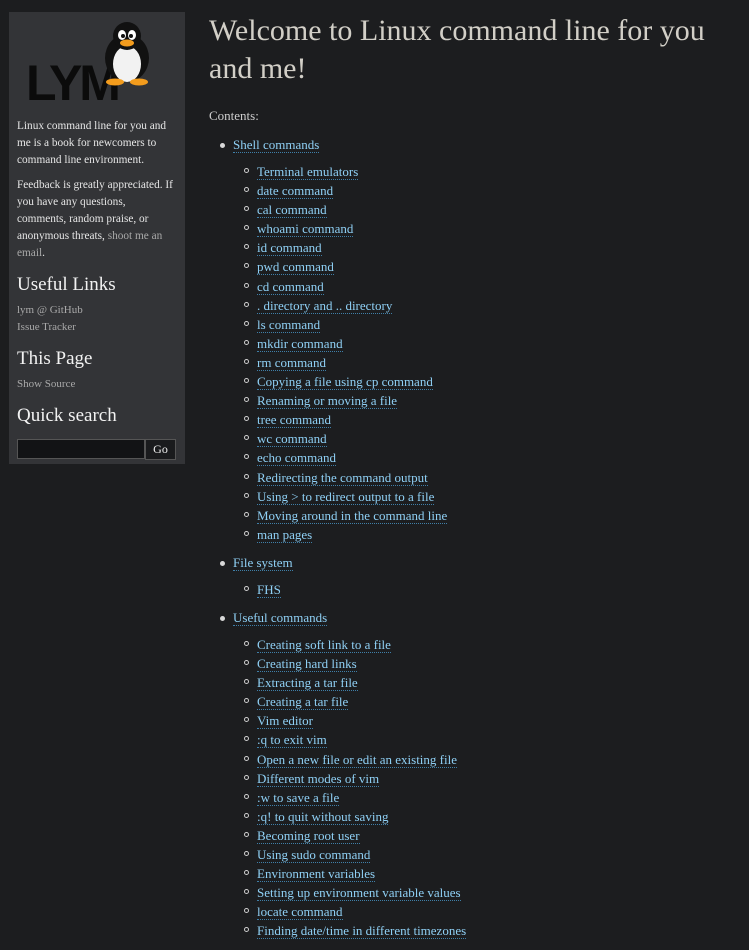 The image size is (749, 950). I want to click on toc-subsection-link: Renaming or moving a file, so click(327, 401).